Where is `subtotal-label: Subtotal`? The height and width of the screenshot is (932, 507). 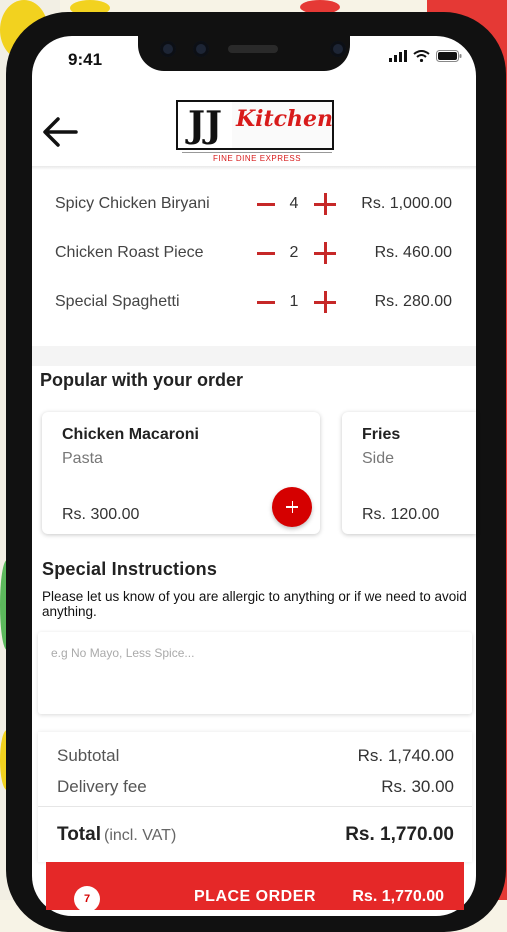
subtotal-label: Subtotal is located at coordinates (88, 755).